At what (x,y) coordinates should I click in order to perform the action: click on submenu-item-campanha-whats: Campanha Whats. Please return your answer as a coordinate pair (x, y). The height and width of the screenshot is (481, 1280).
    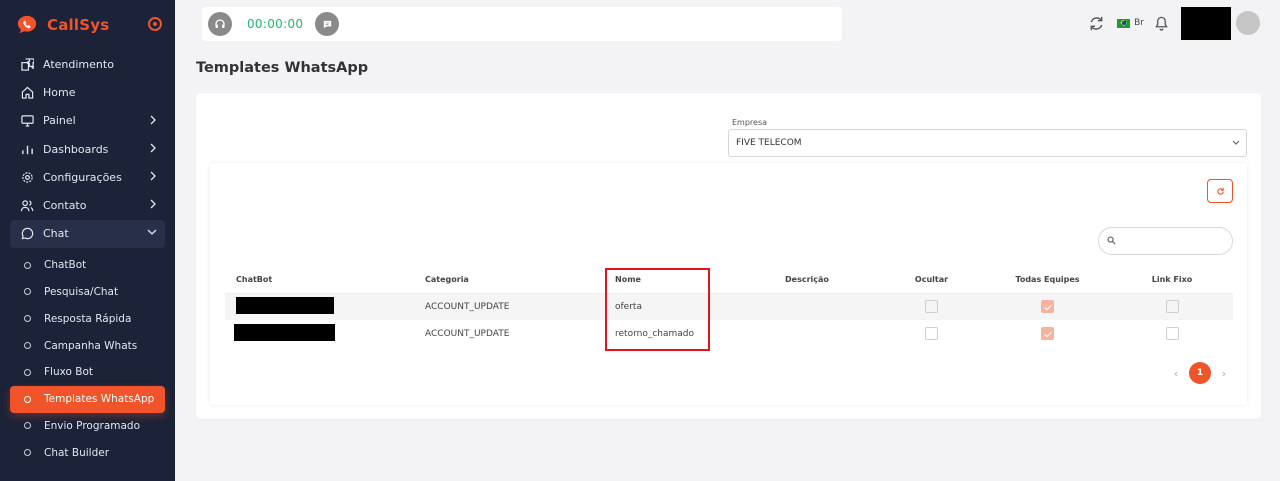
    Looking at the image, I should click on (87, 345).